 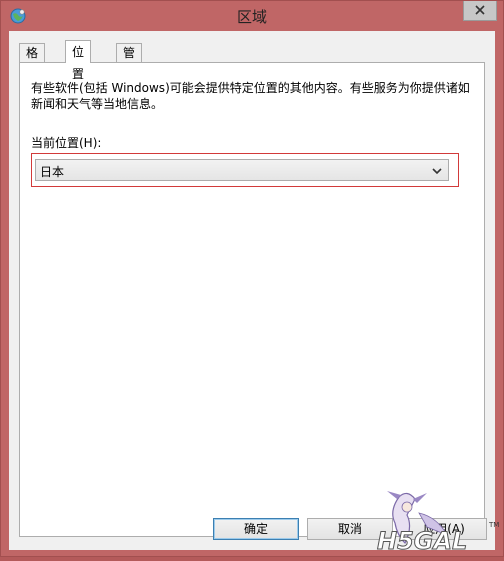 What do you see at coordinates (66, 143) in the screenshot?
I see `current-location-label: 当前位置(H):` at bounding box center [66, 143].